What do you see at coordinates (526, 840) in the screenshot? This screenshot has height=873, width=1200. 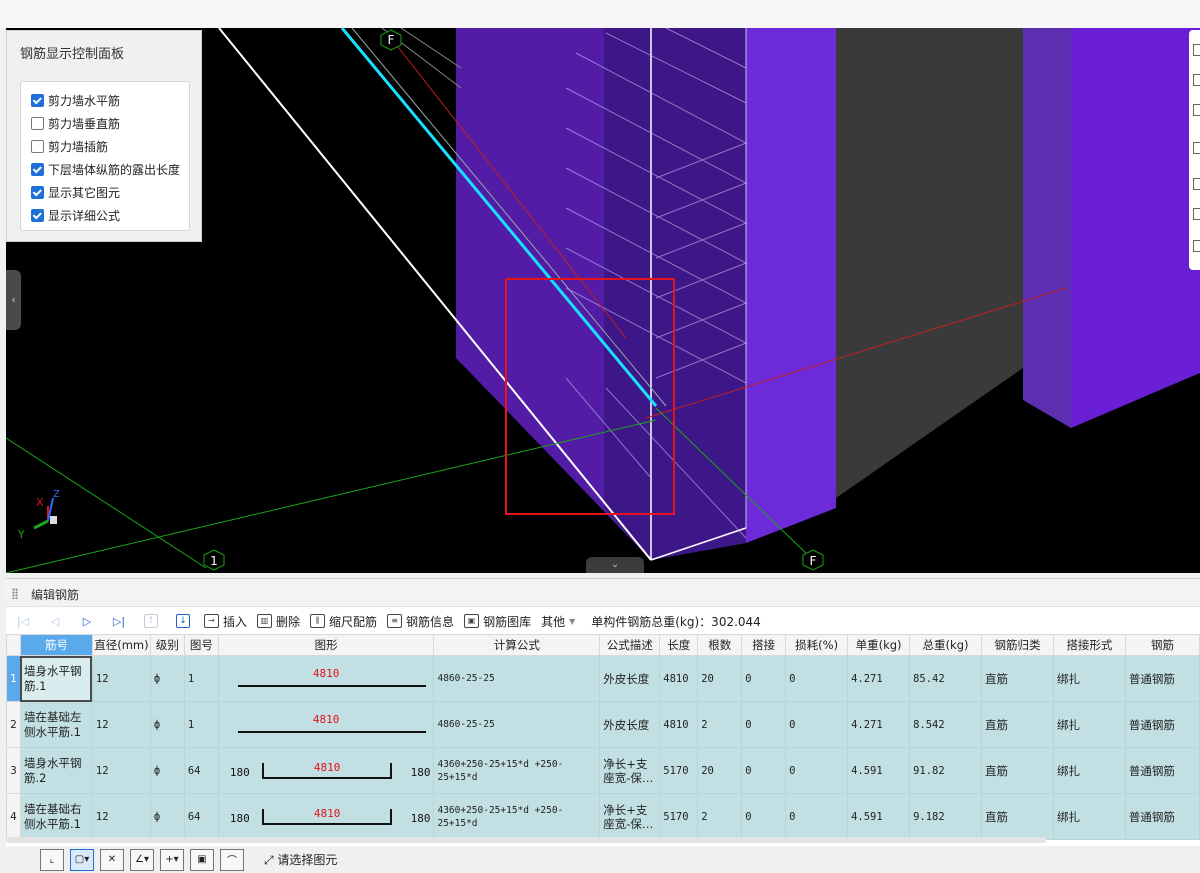 I see `horizontal-scrollbar` at bounding box center [526, 840].